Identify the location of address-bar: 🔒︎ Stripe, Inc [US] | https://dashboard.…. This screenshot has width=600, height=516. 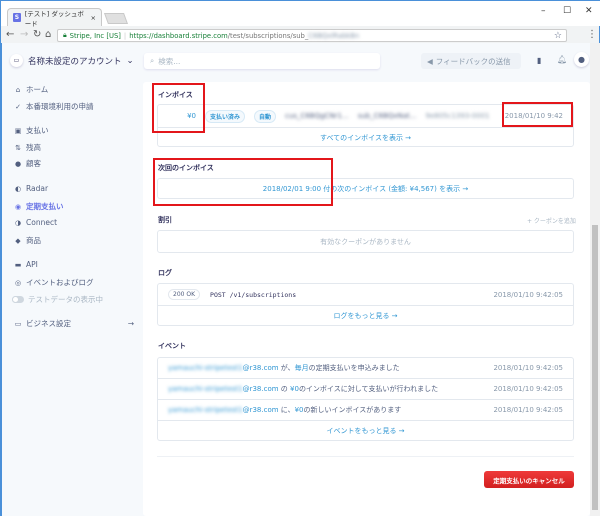
(312, 35).